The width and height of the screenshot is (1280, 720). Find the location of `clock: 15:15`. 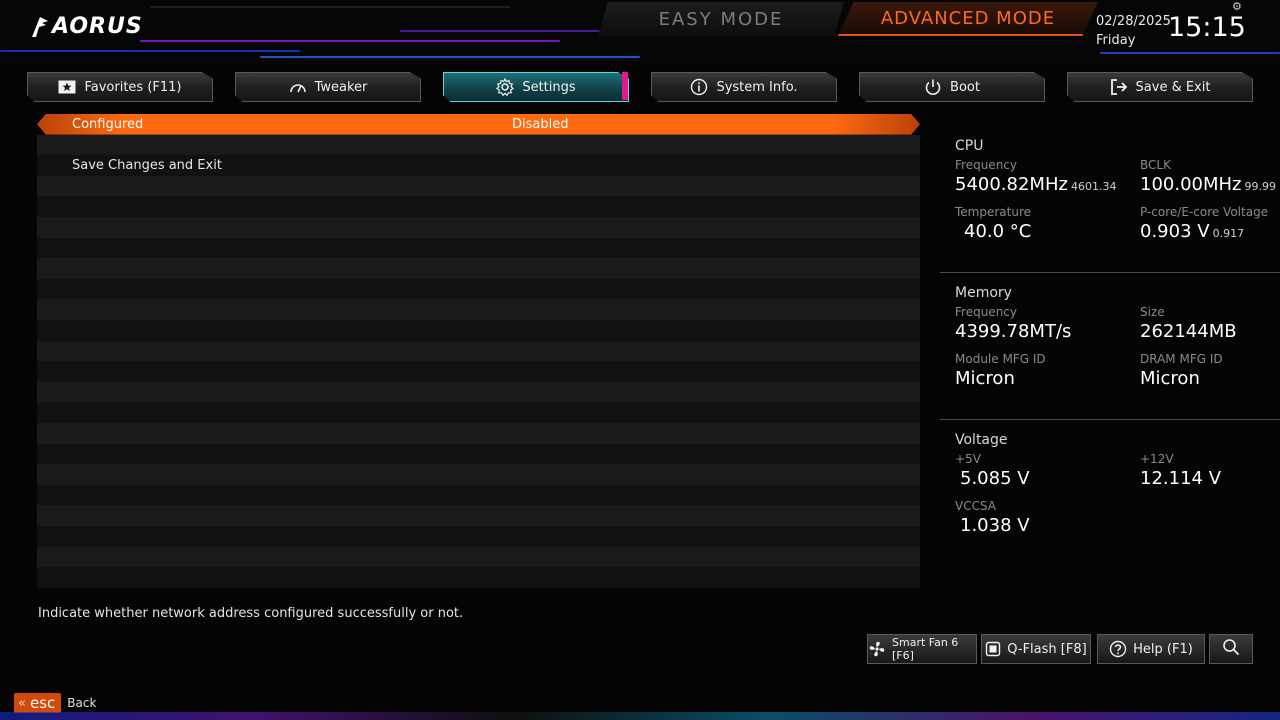

clock: 15:15 is located at coordinates (1207, 27).